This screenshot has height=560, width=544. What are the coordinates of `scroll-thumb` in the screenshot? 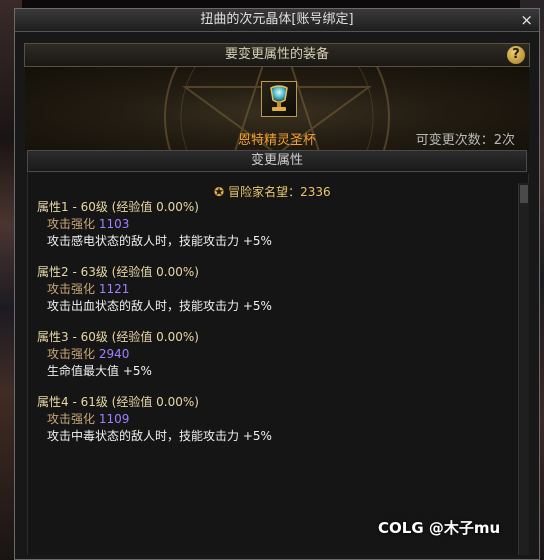 It's located at (524, 194).